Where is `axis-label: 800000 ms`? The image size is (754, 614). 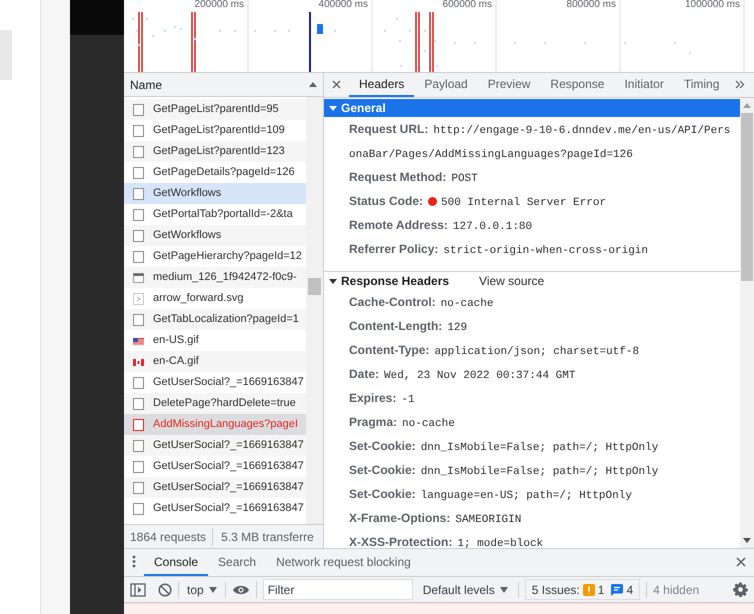 axis-label: 800000 ms is located at coordinates (591, 6).